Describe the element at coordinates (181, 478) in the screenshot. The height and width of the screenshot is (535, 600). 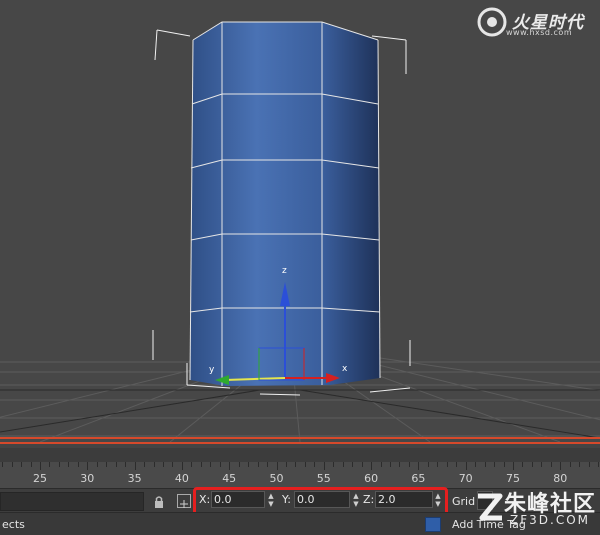
I see `ruler-tick-label: 40` at that location.